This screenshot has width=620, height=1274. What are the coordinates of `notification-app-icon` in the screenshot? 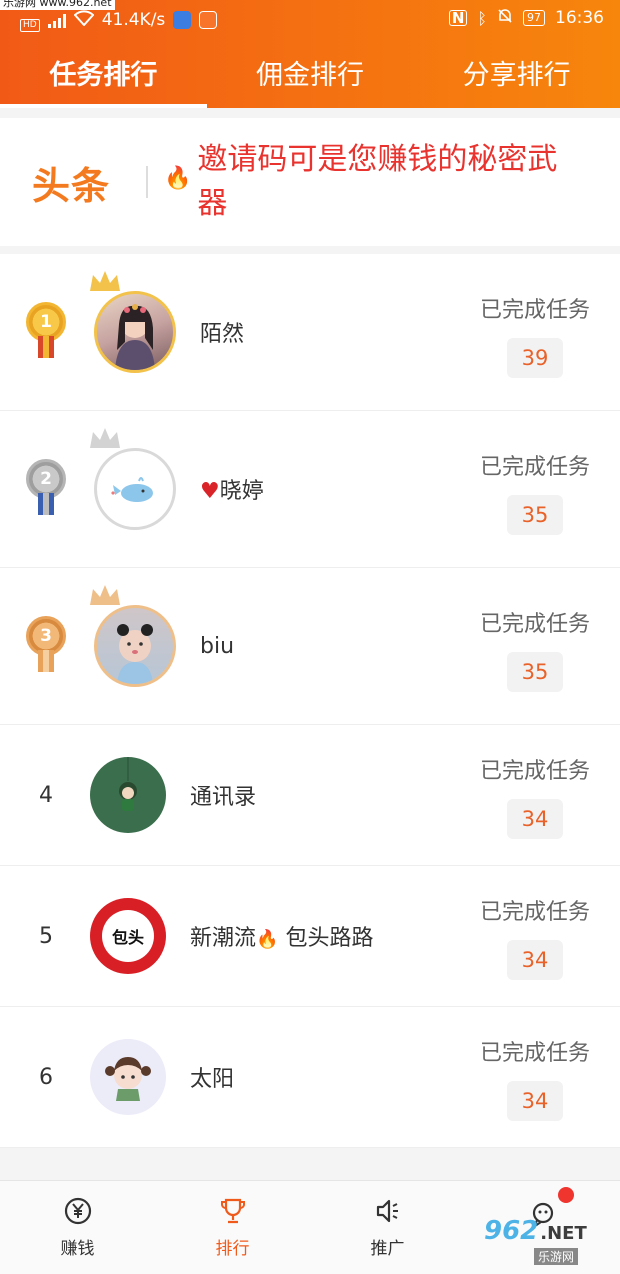 It's located at (208, 20).